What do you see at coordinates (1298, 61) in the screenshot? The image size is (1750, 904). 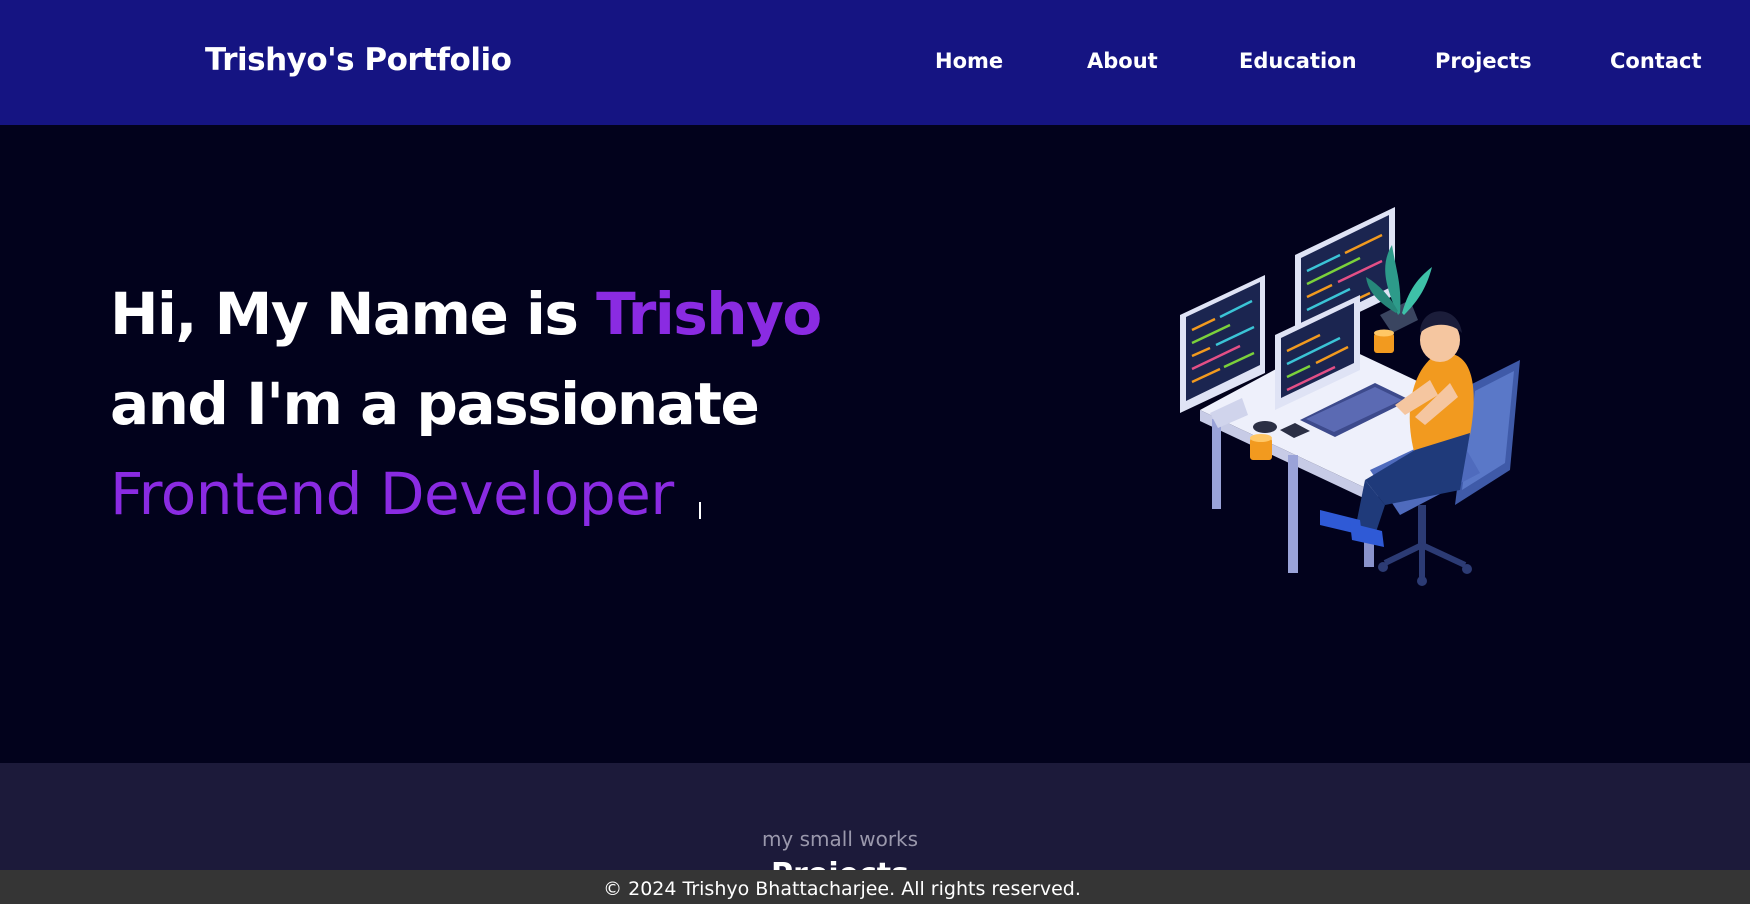 I see `nav-link-education: Education` at bounding box center [1298, 61].